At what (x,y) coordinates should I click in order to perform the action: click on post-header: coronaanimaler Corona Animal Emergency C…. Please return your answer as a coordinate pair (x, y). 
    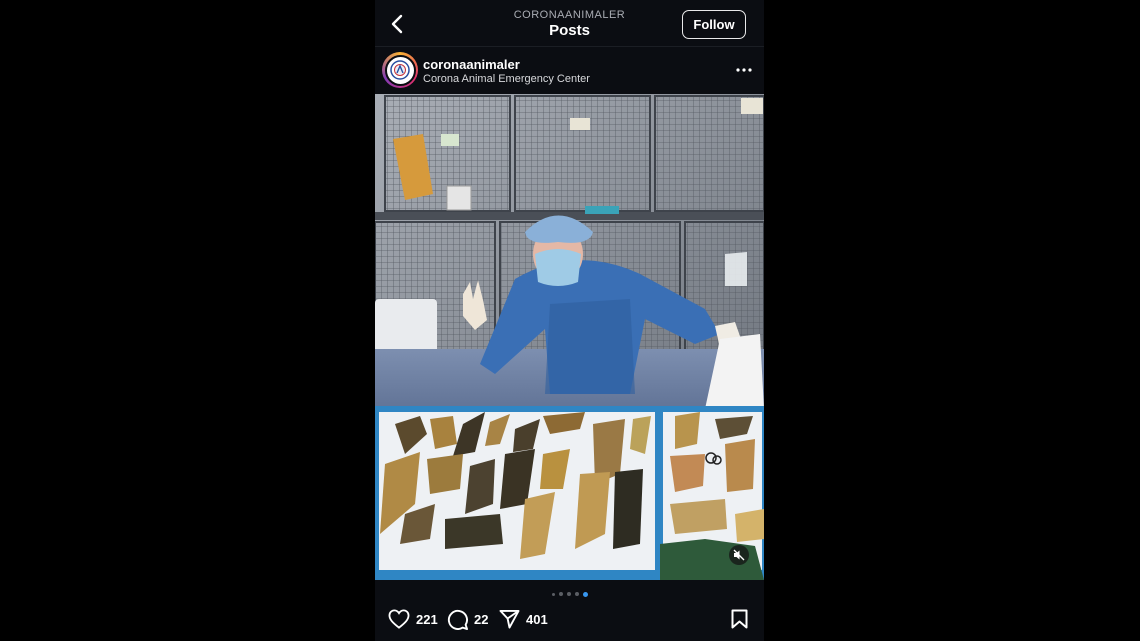
    Looking at the image, I should click on (569, 70).